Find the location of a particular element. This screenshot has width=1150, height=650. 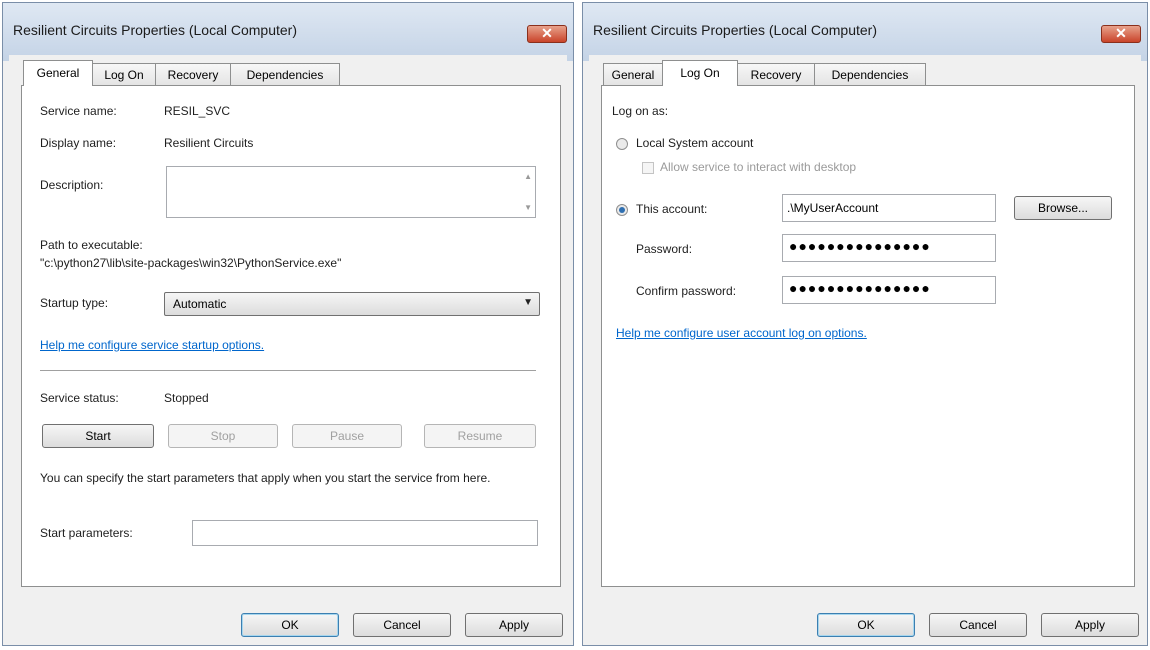

this-account-radio is located at coordinates (622, 210).